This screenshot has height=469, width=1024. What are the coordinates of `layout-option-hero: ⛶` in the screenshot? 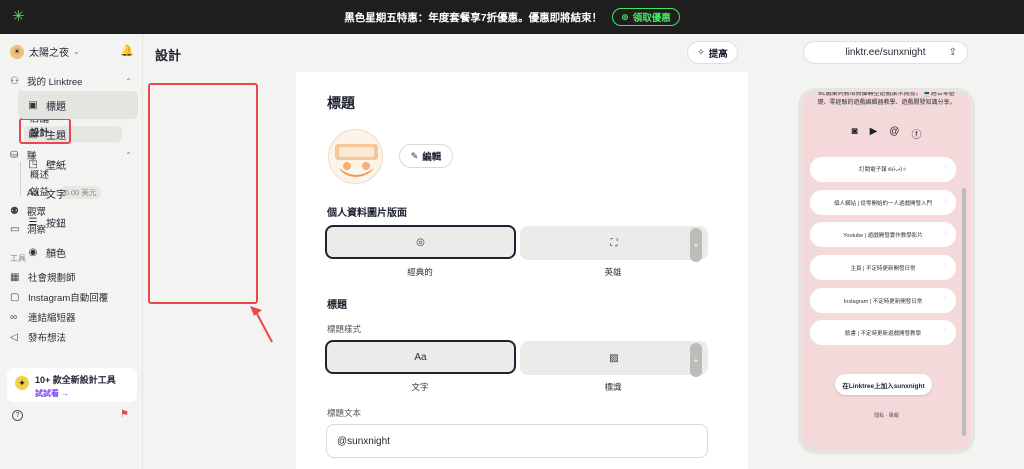 It's located at (614, 243).